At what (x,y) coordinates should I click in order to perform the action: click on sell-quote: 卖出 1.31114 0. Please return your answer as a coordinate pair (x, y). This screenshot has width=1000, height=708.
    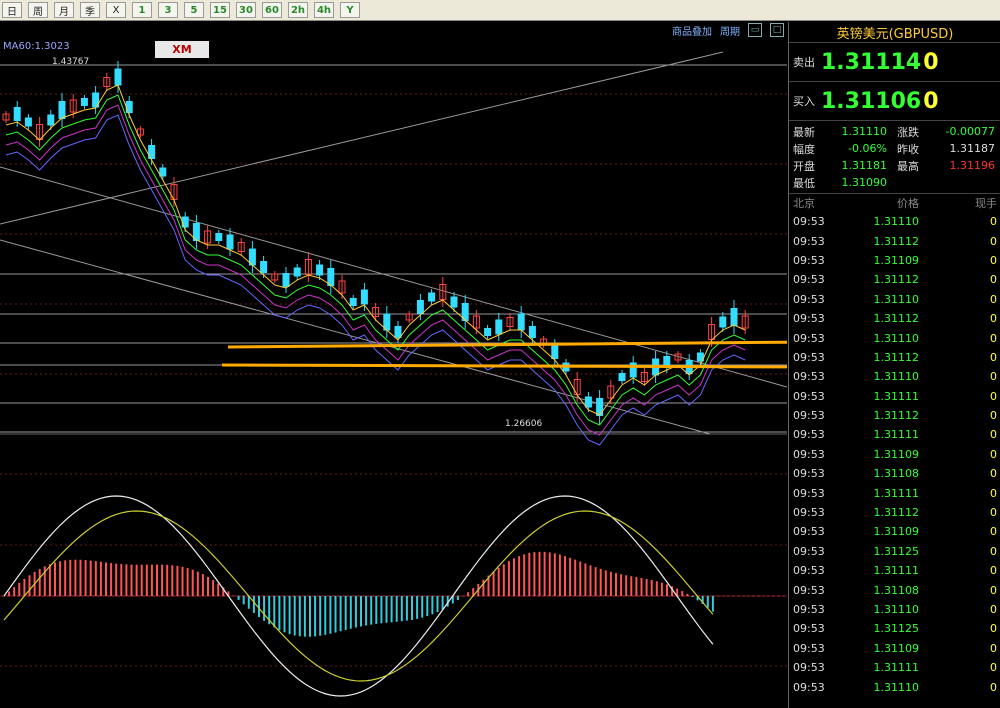
    Looking at the image, I should click on (894, 62).